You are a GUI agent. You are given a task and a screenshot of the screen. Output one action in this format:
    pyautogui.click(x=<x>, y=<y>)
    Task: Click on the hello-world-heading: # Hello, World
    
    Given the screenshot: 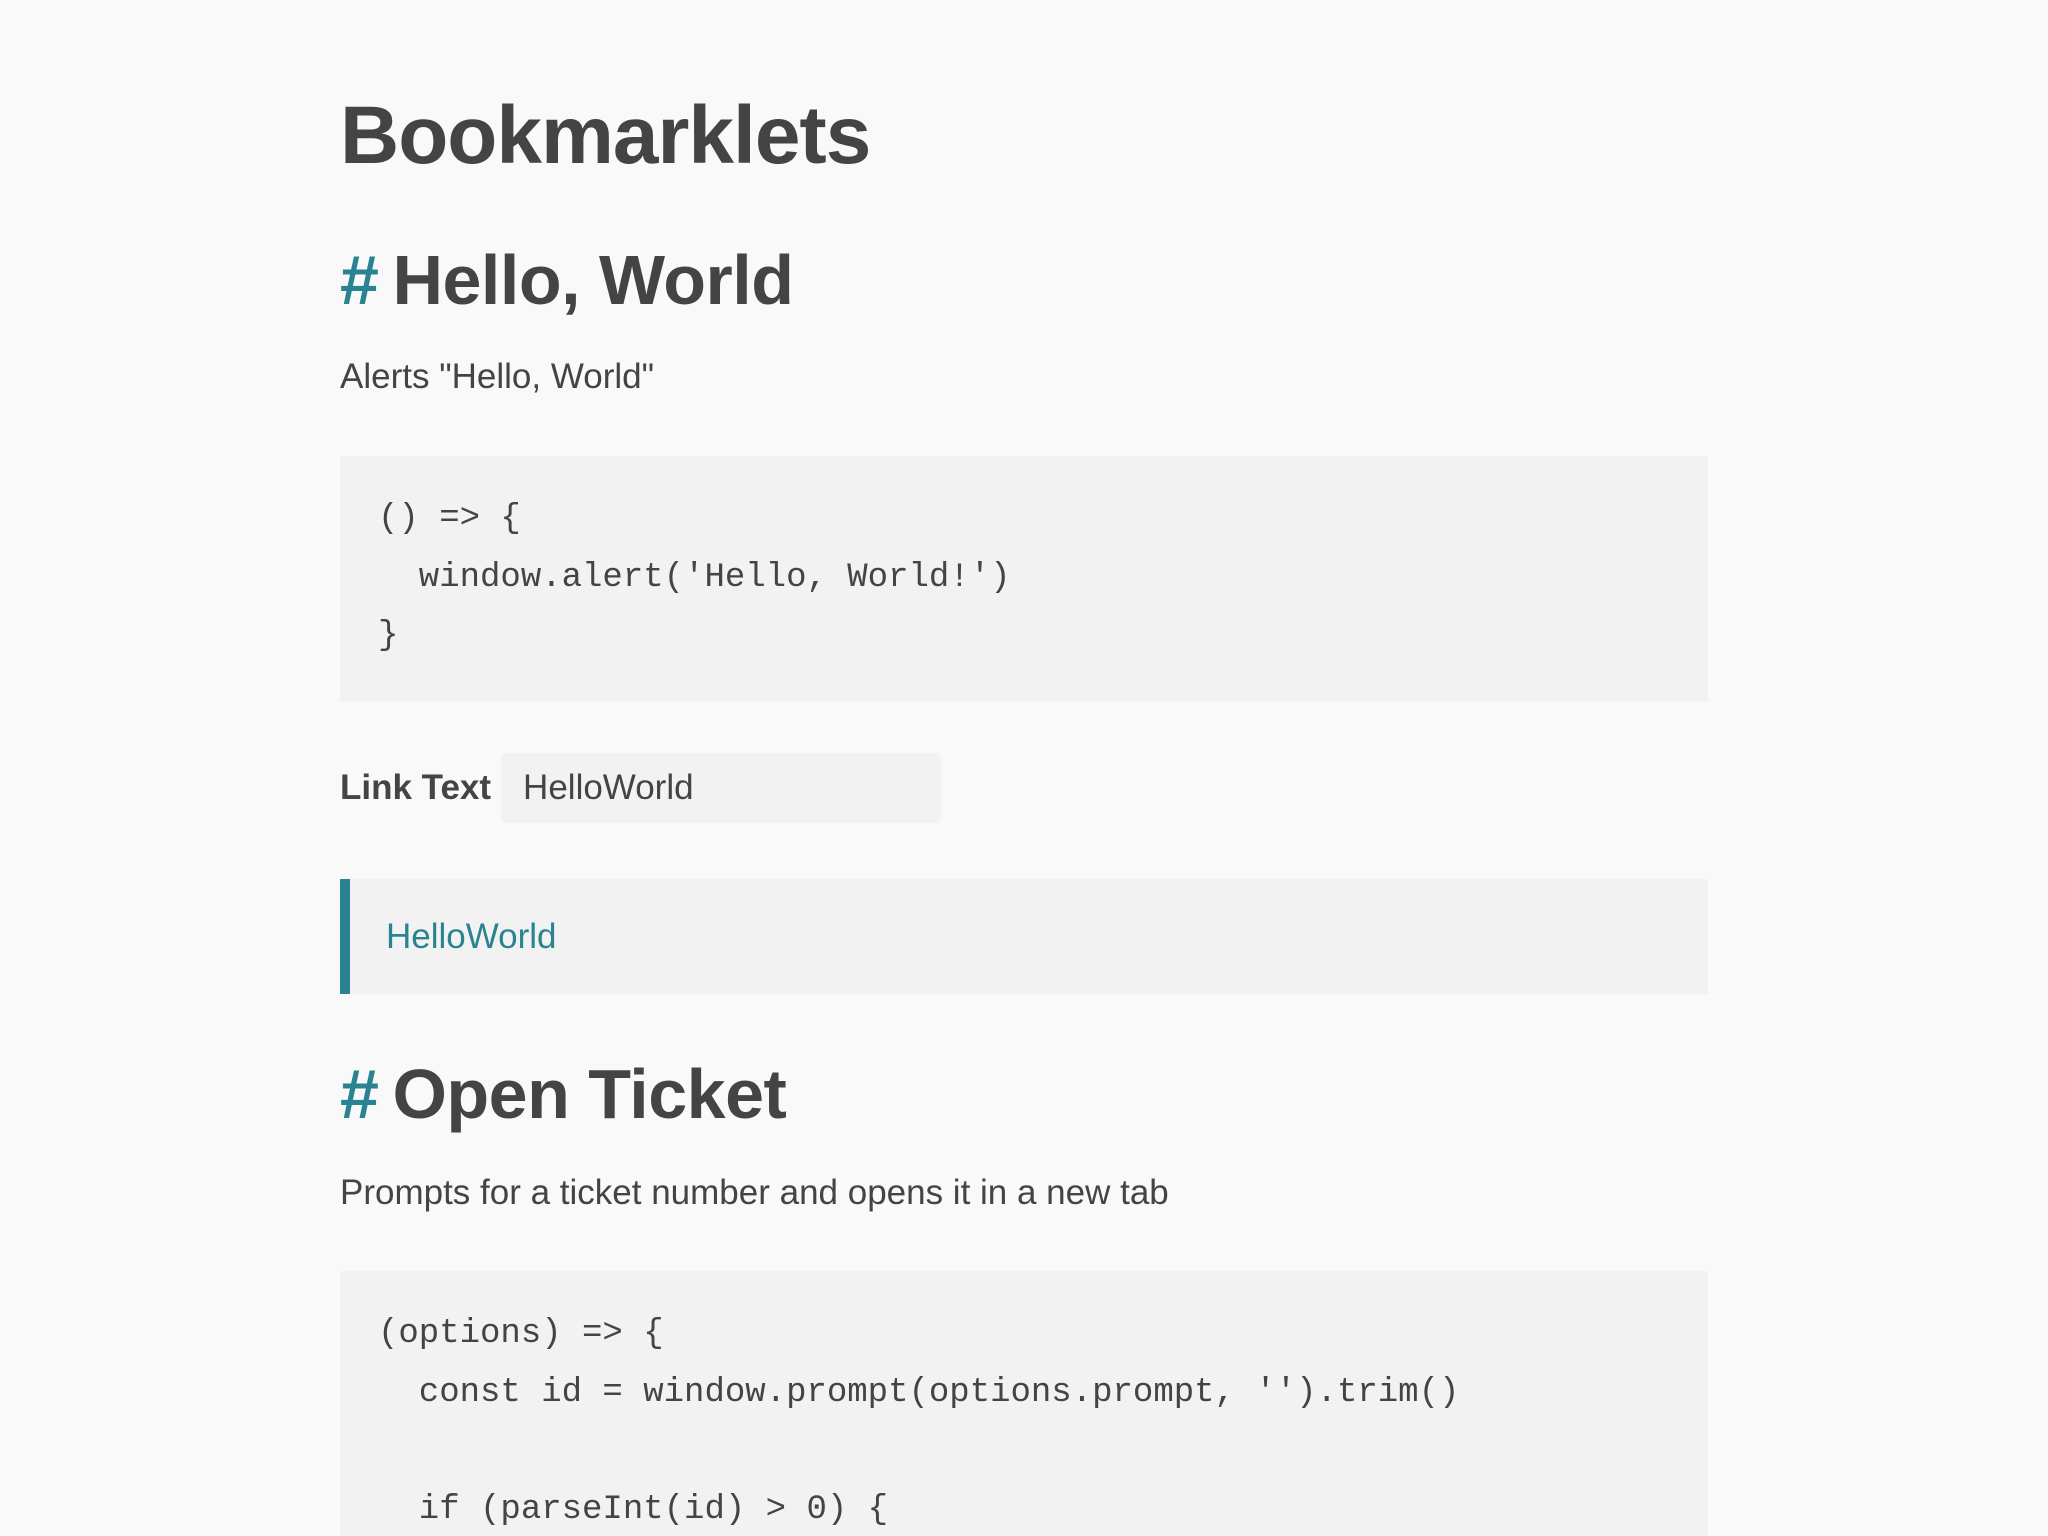 What is the action you would take?
    pyautogui.click(x=567, y=280)
    